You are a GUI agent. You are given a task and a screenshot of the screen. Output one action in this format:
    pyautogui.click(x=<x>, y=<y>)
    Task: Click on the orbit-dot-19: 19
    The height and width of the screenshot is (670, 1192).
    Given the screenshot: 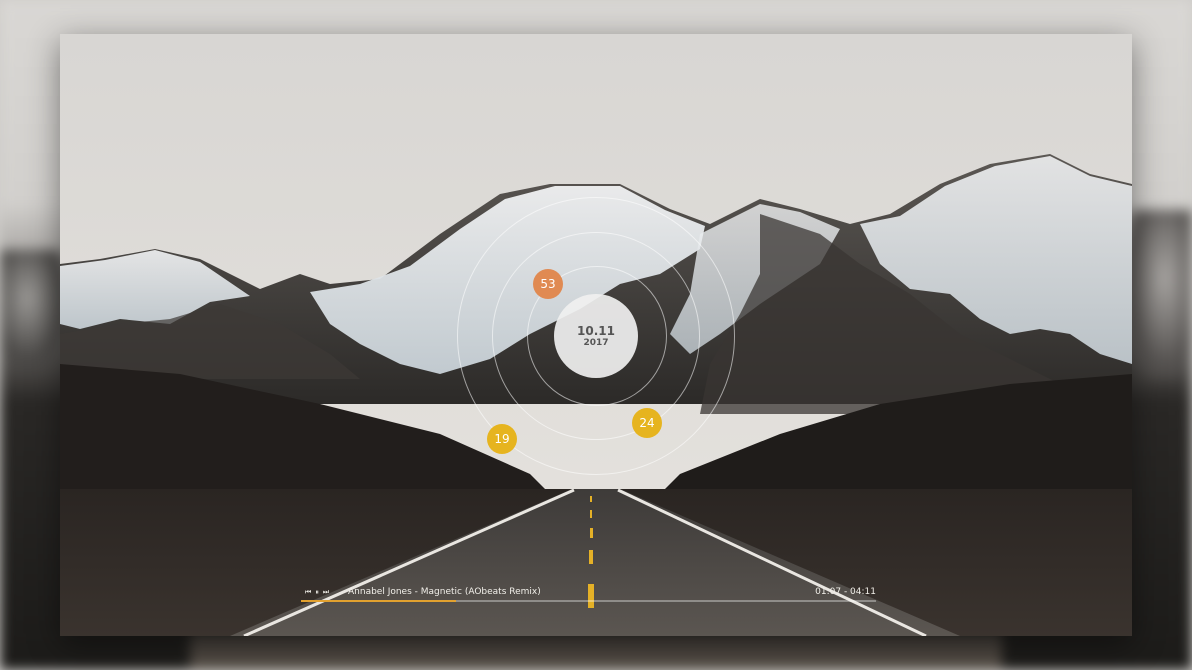 What is the action you would take?
    pyautogui.click(x=502, y=439)
    